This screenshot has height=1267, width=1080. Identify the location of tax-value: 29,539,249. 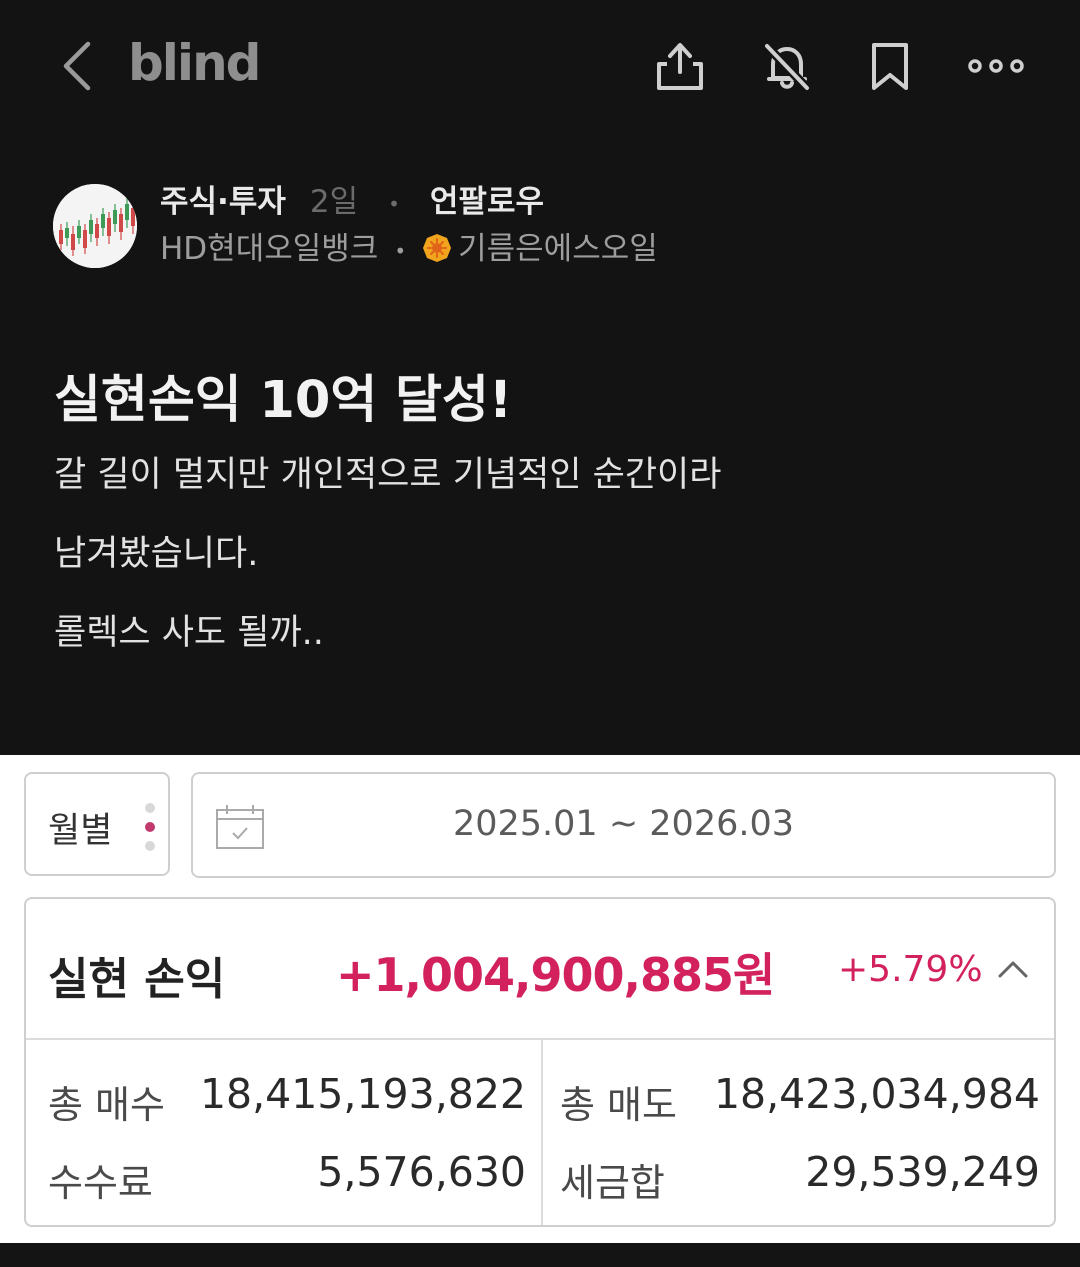
(922, 1172).